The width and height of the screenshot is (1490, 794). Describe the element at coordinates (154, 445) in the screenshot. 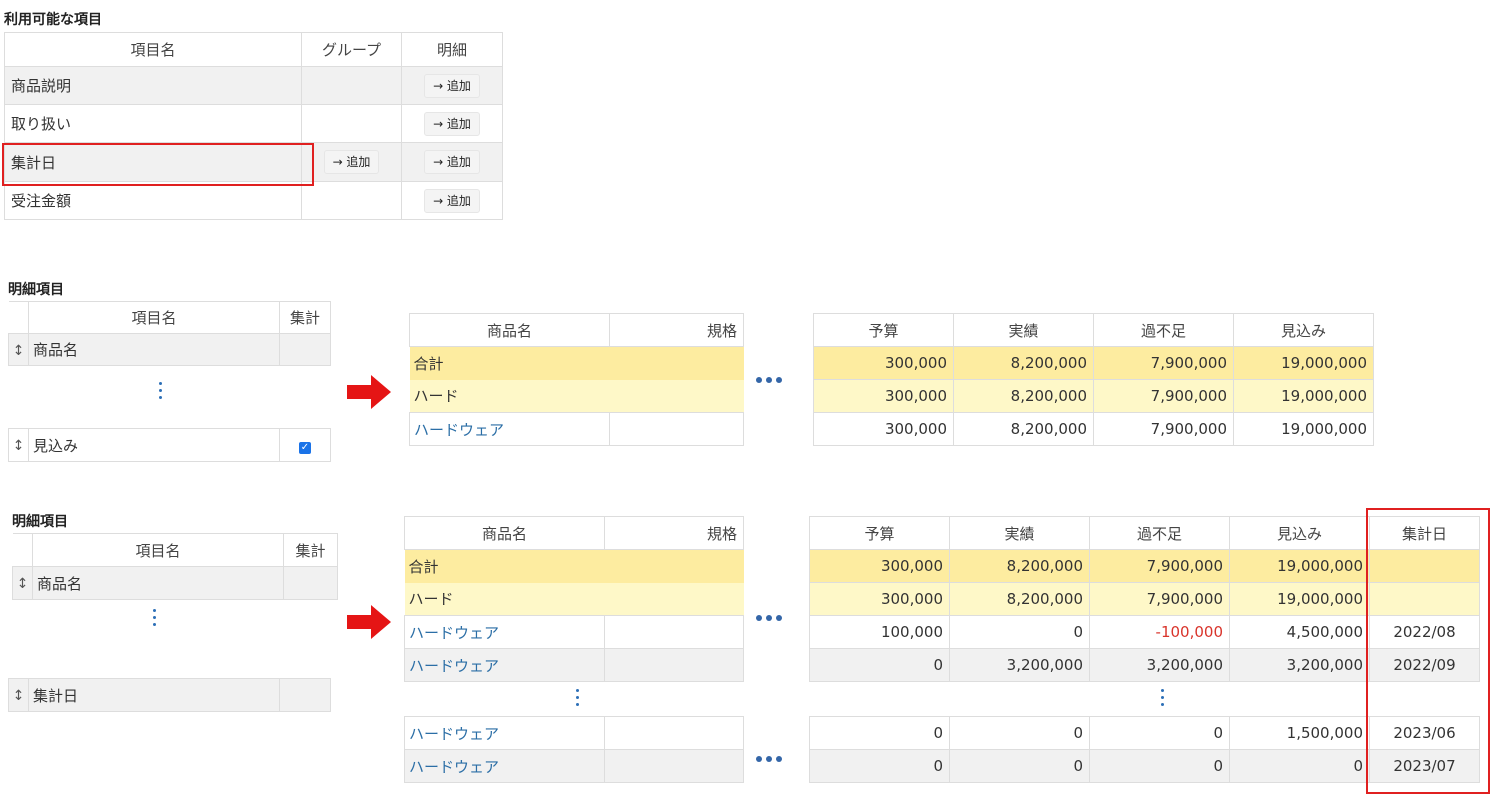

I see `item-name: 見込み` at that location.